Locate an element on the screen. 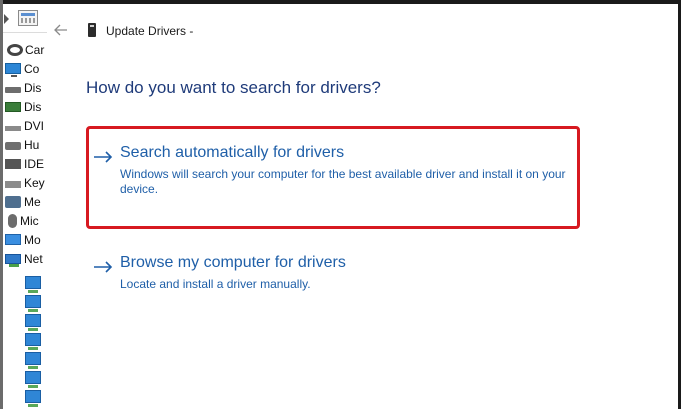  memory-icon is located at coordinates (13, 201).